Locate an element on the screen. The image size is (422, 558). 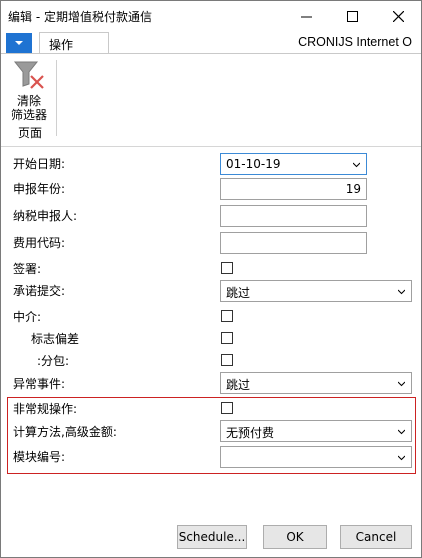
start-date-value: 01-10-19 is located at coordinates (253, 164).